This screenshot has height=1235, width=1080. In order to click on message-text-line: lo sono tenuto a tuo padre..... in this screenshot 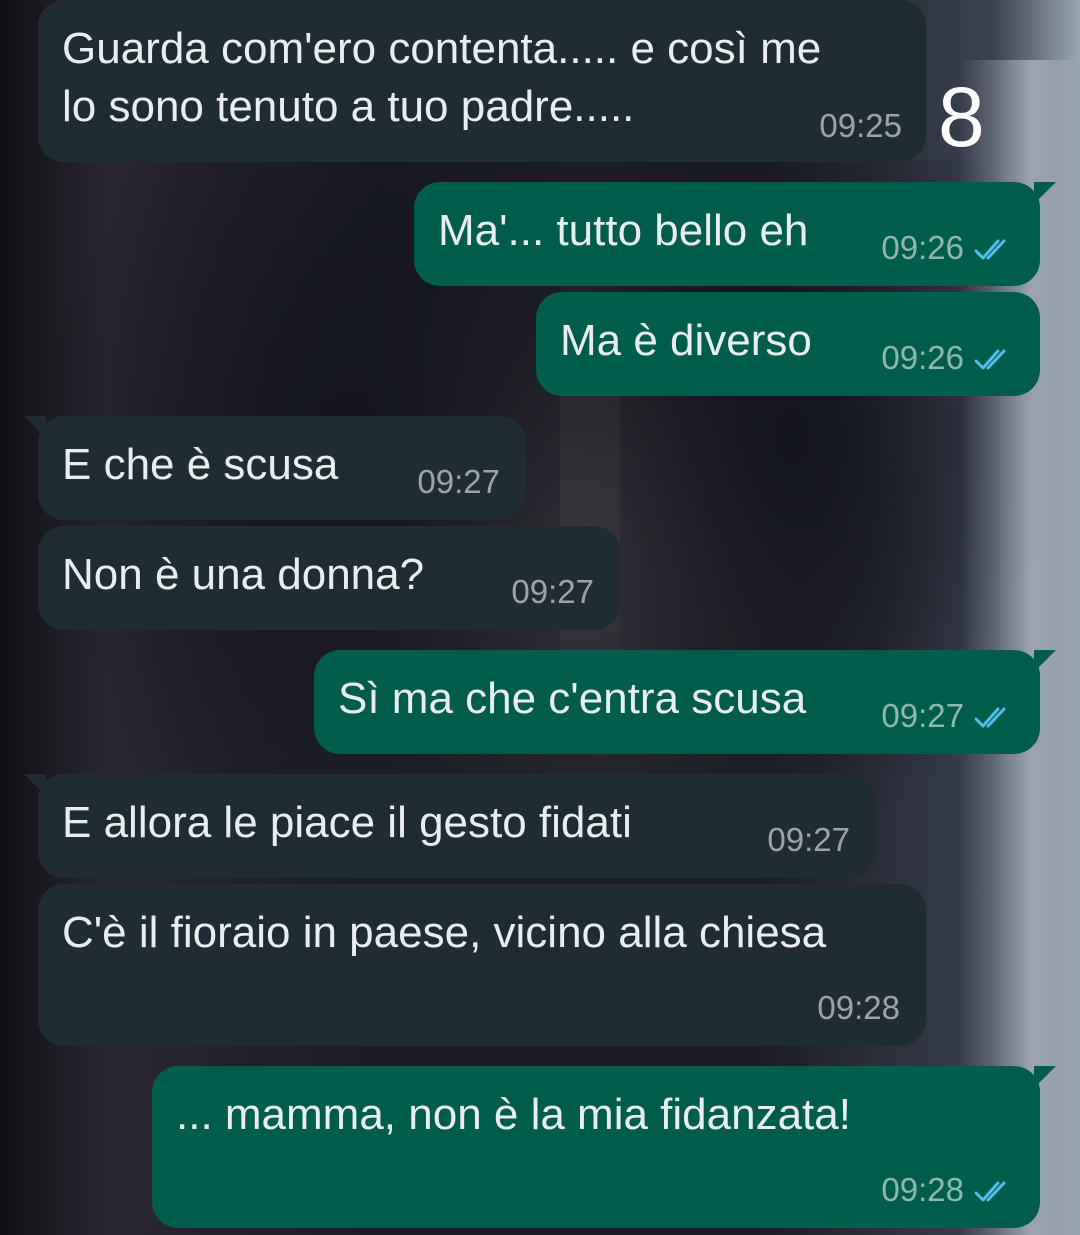, I will do `click(348, 106)`.